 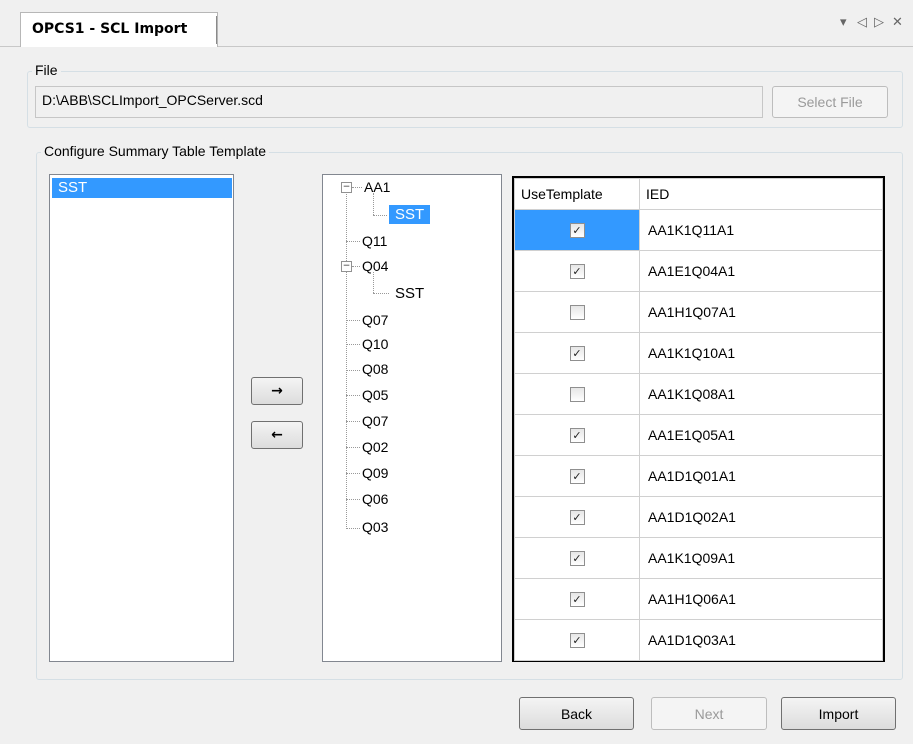 I want to click on ied-tree, so click(x=412, y=418).